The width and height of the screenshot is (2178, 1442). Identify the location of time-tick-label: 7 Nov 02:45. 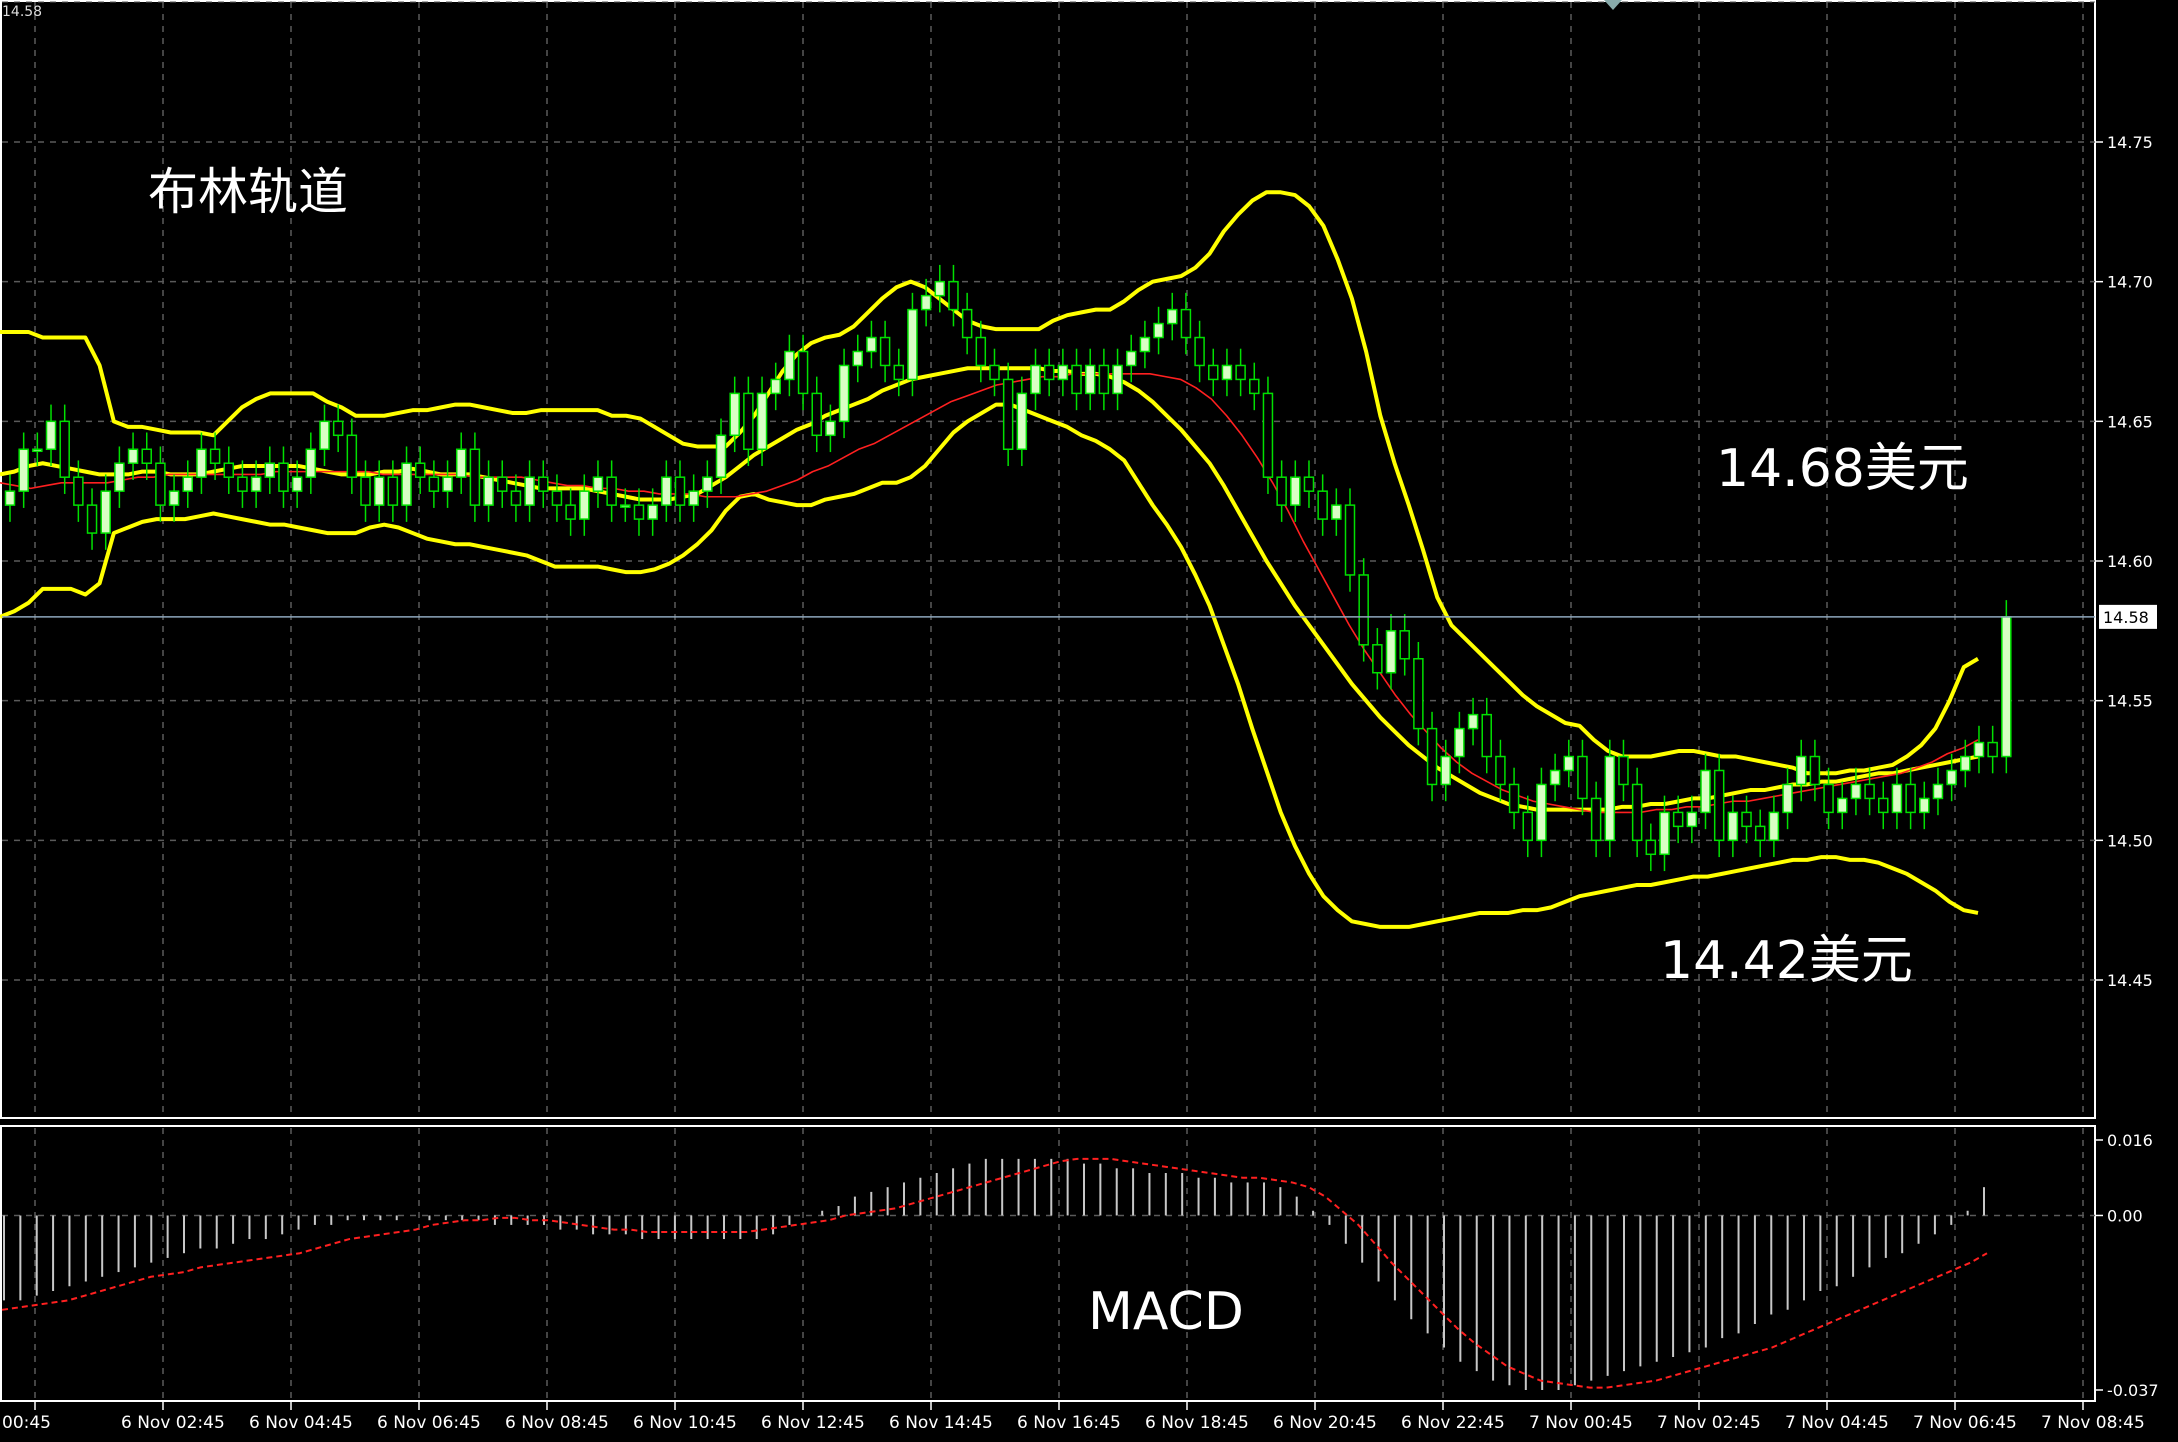
(1709, 1423).